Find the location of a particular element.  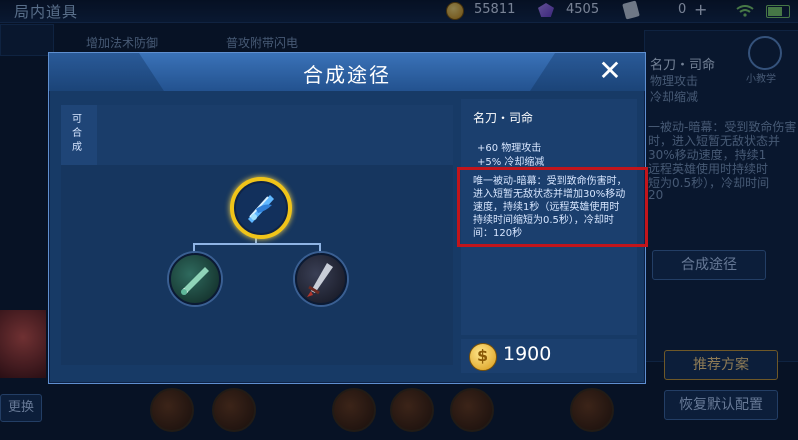

dialog-header: 合成途径 ✕ is located at coordinates (347, 72).